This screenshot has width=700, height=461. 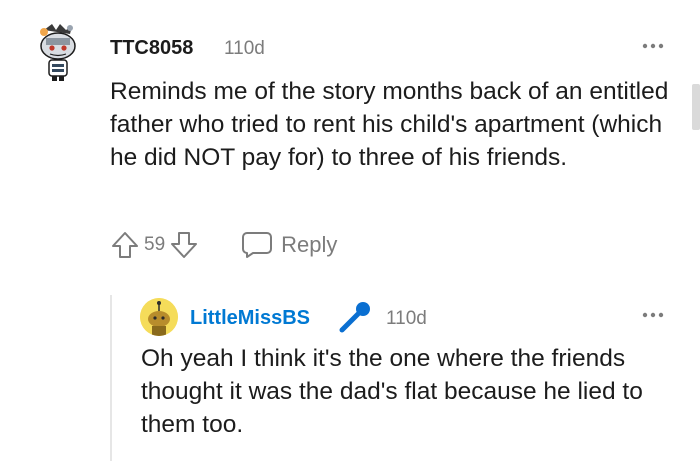 What do you see at coordinates (696, 107) in the screenshot?
I see `scrollbar-thumb` at bounding box center [696, 107].